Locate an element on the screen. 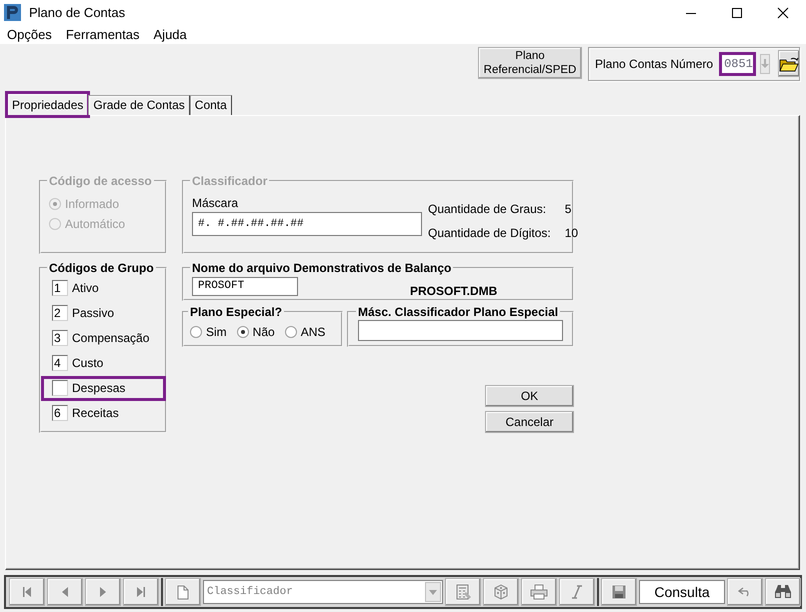 Image resolution: width=806 pixels, height=612 pixels. stat-value: 10 is located at coordinates (571, 233).